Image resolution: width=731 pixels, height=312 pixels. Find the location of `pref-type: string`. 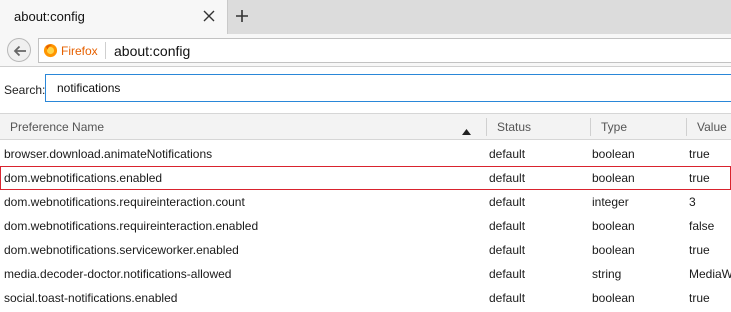

pref-type: string is located at coordinates (607, 274).